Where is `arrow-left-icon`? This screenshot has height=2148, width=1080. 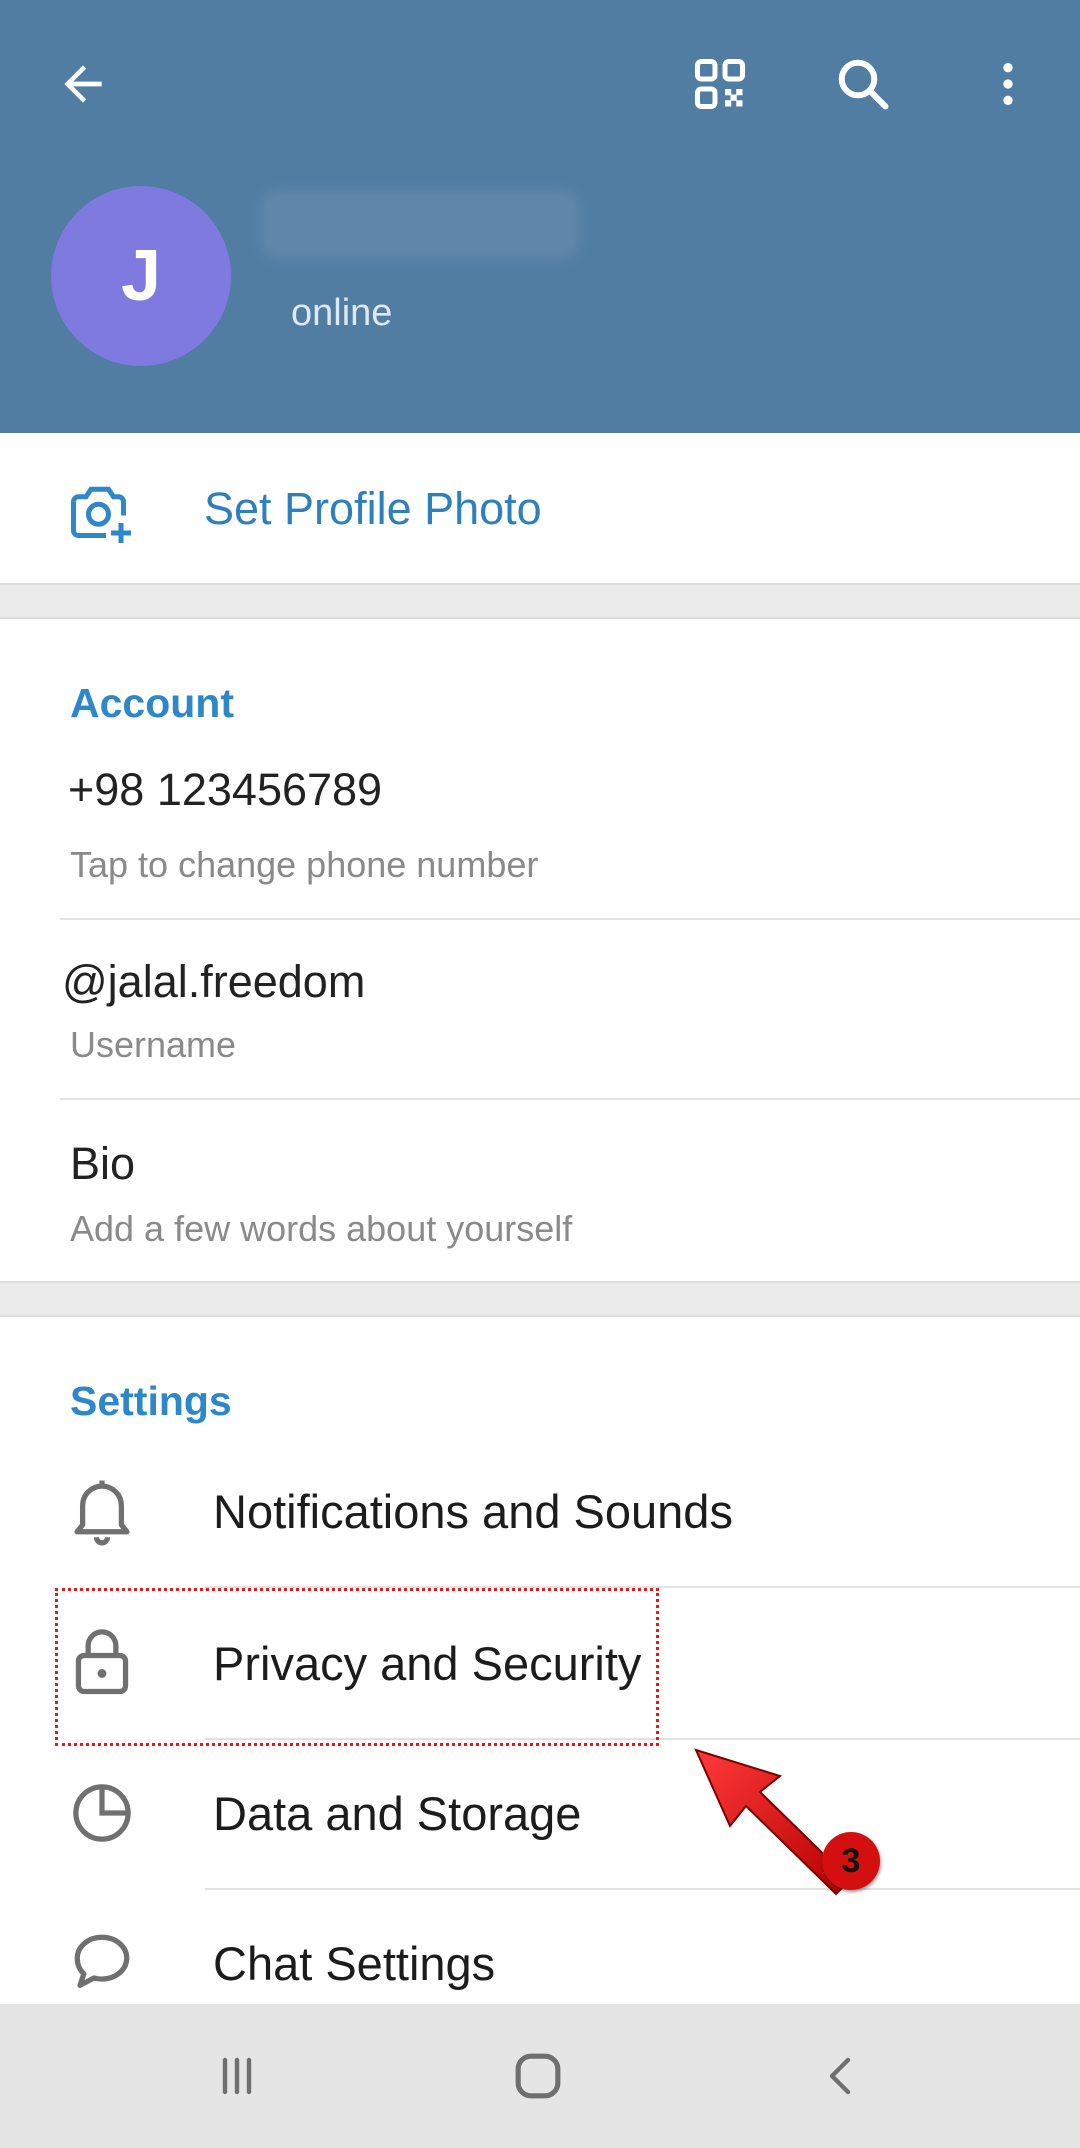 arrow-left-icon is located at coordinates (83, 84).